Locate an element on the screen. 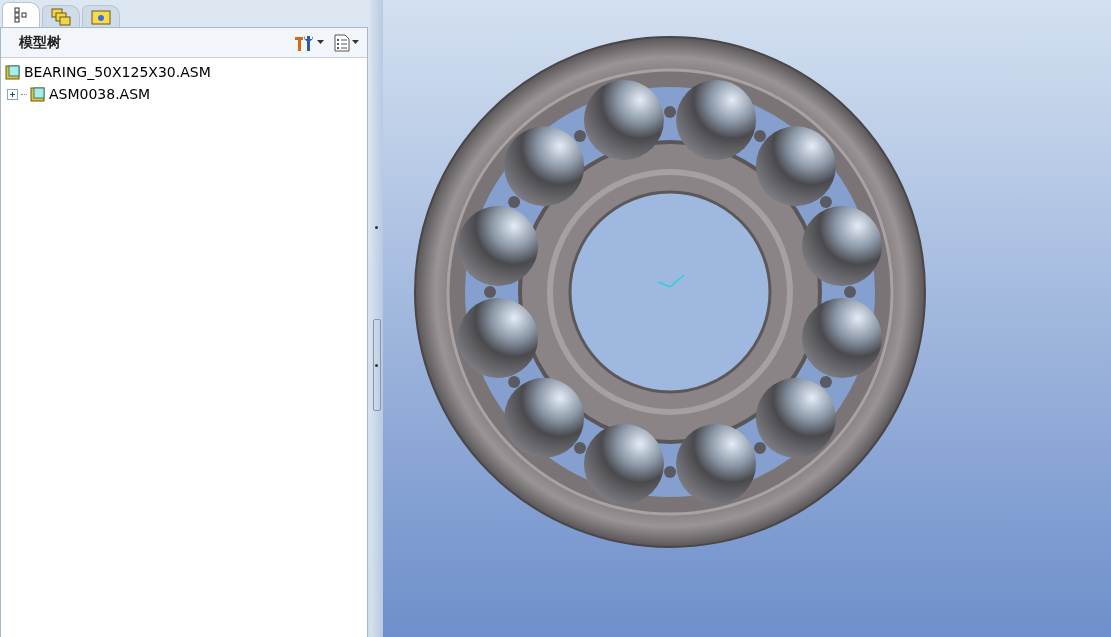  panel-title: 模型树 is located at coordinates (40, 42).